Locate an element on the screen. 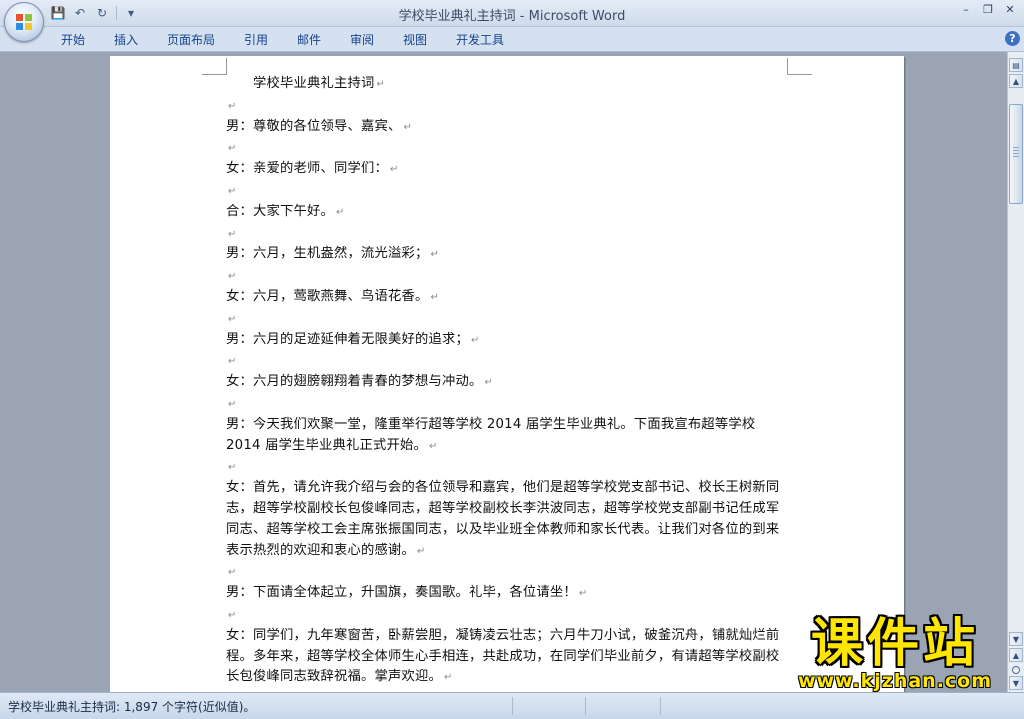 This screenshot has height=719, width=1024. paragraph-text: 男：尊敬的各位领导、嘉宾、 is located at coordinates (314, 126).